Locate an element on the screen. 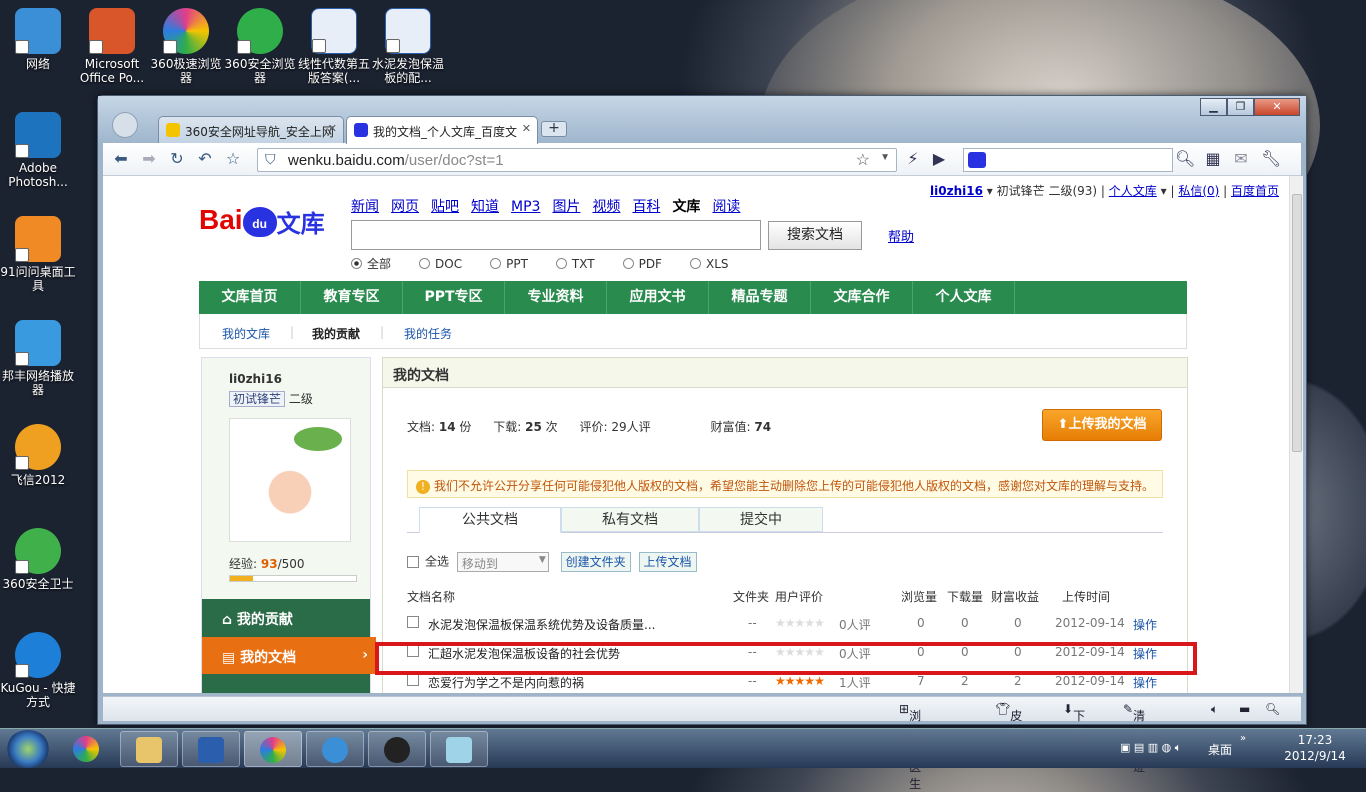  taskbar-qq is located at coordinates (397, 749).